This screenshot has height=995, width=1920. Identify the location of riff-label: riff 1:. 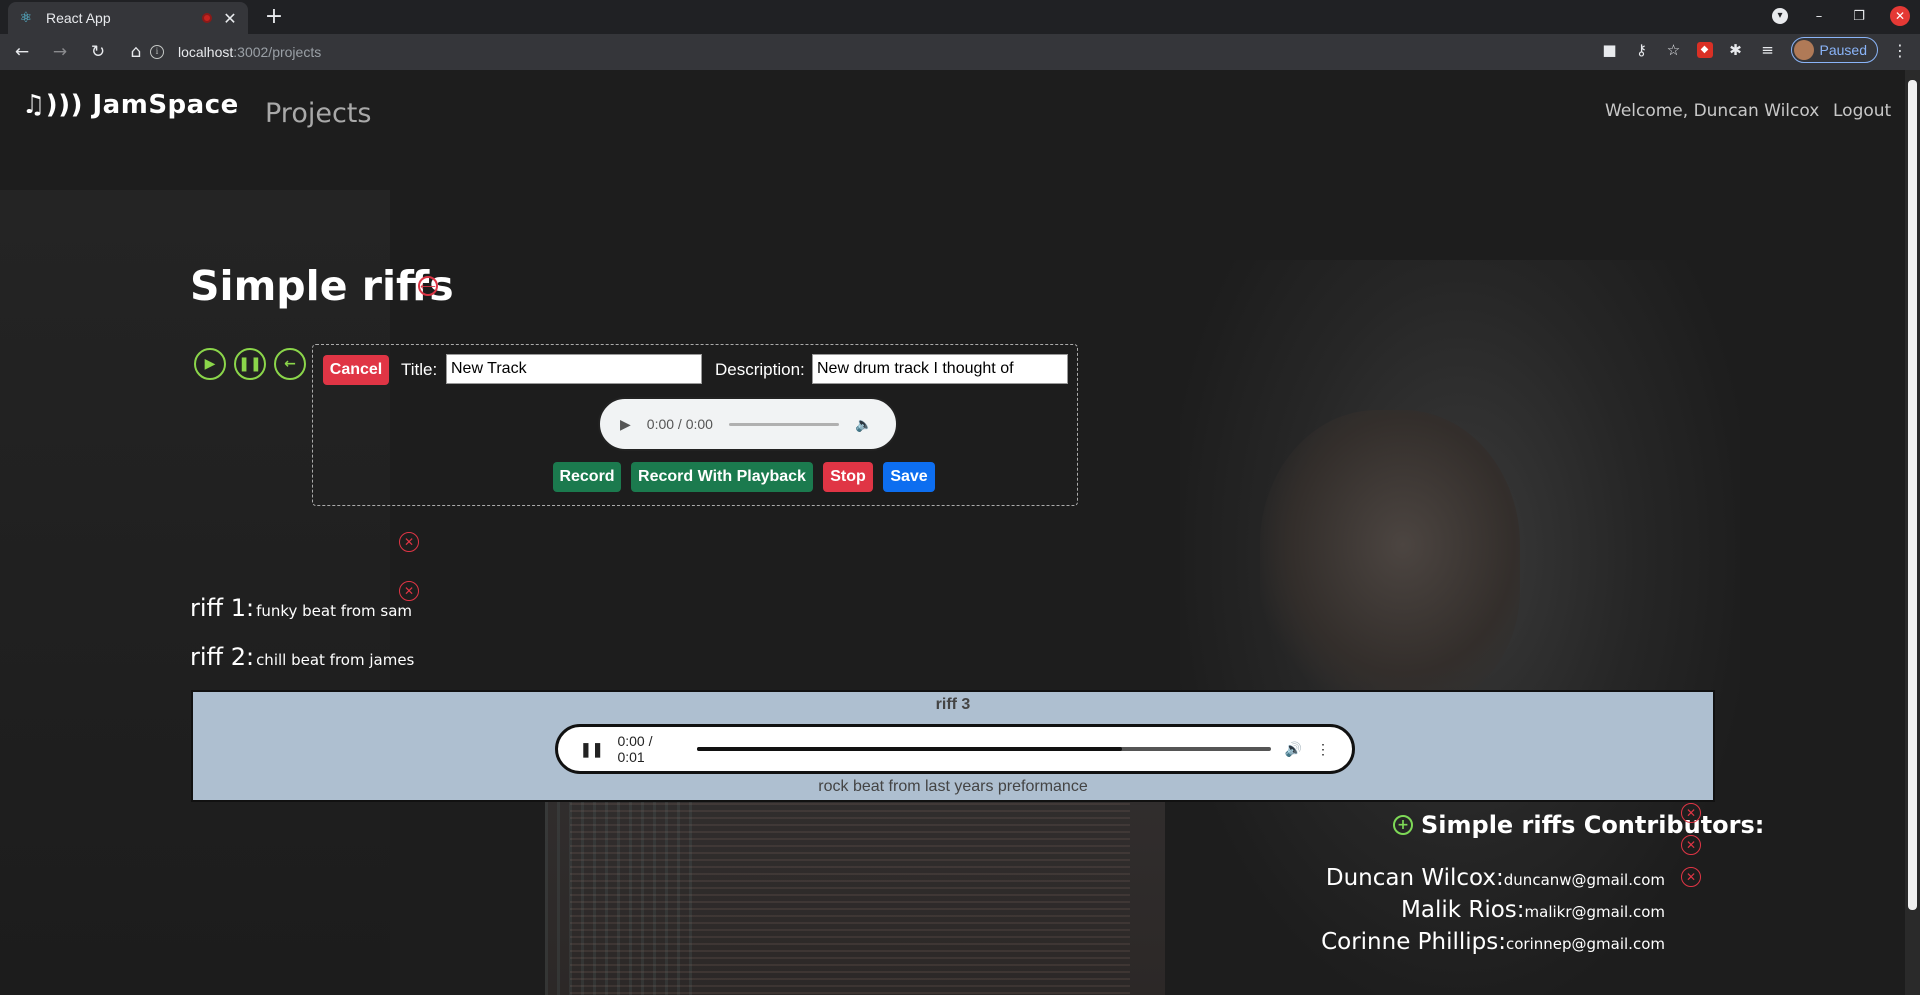
(222, 608).